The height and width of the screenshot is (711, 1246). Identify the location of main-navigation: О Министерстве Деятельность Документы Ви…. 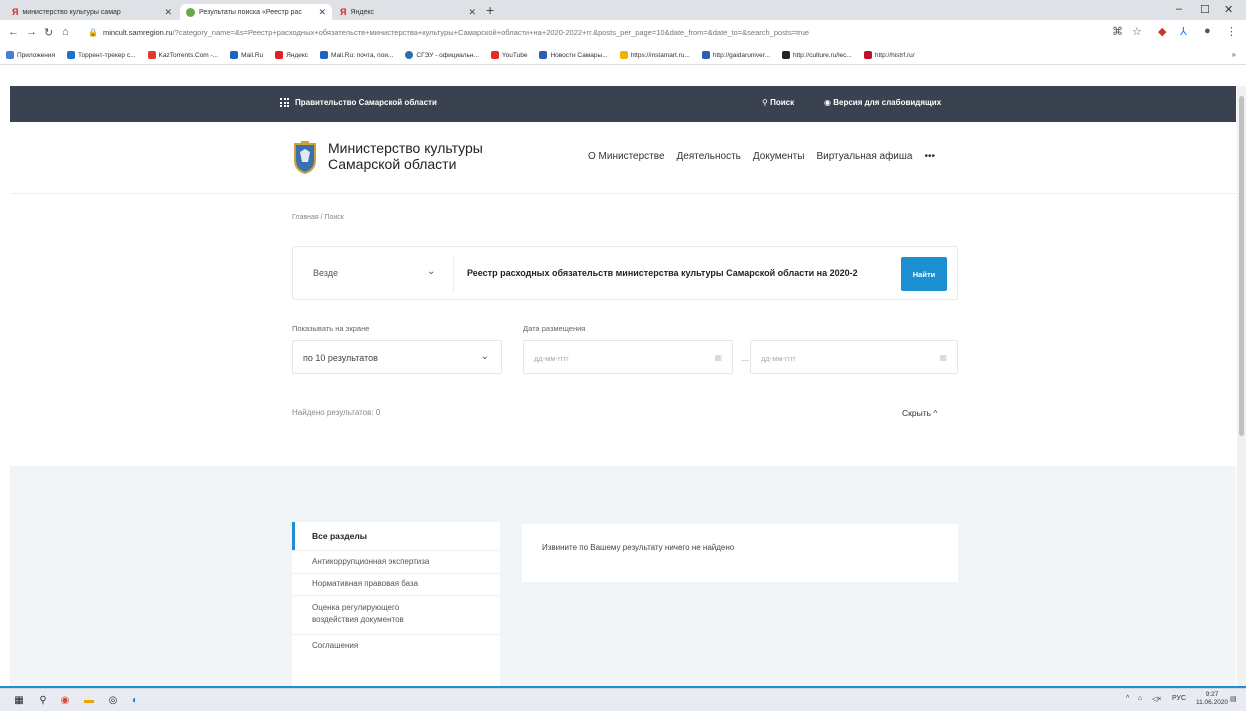
(767, 156).